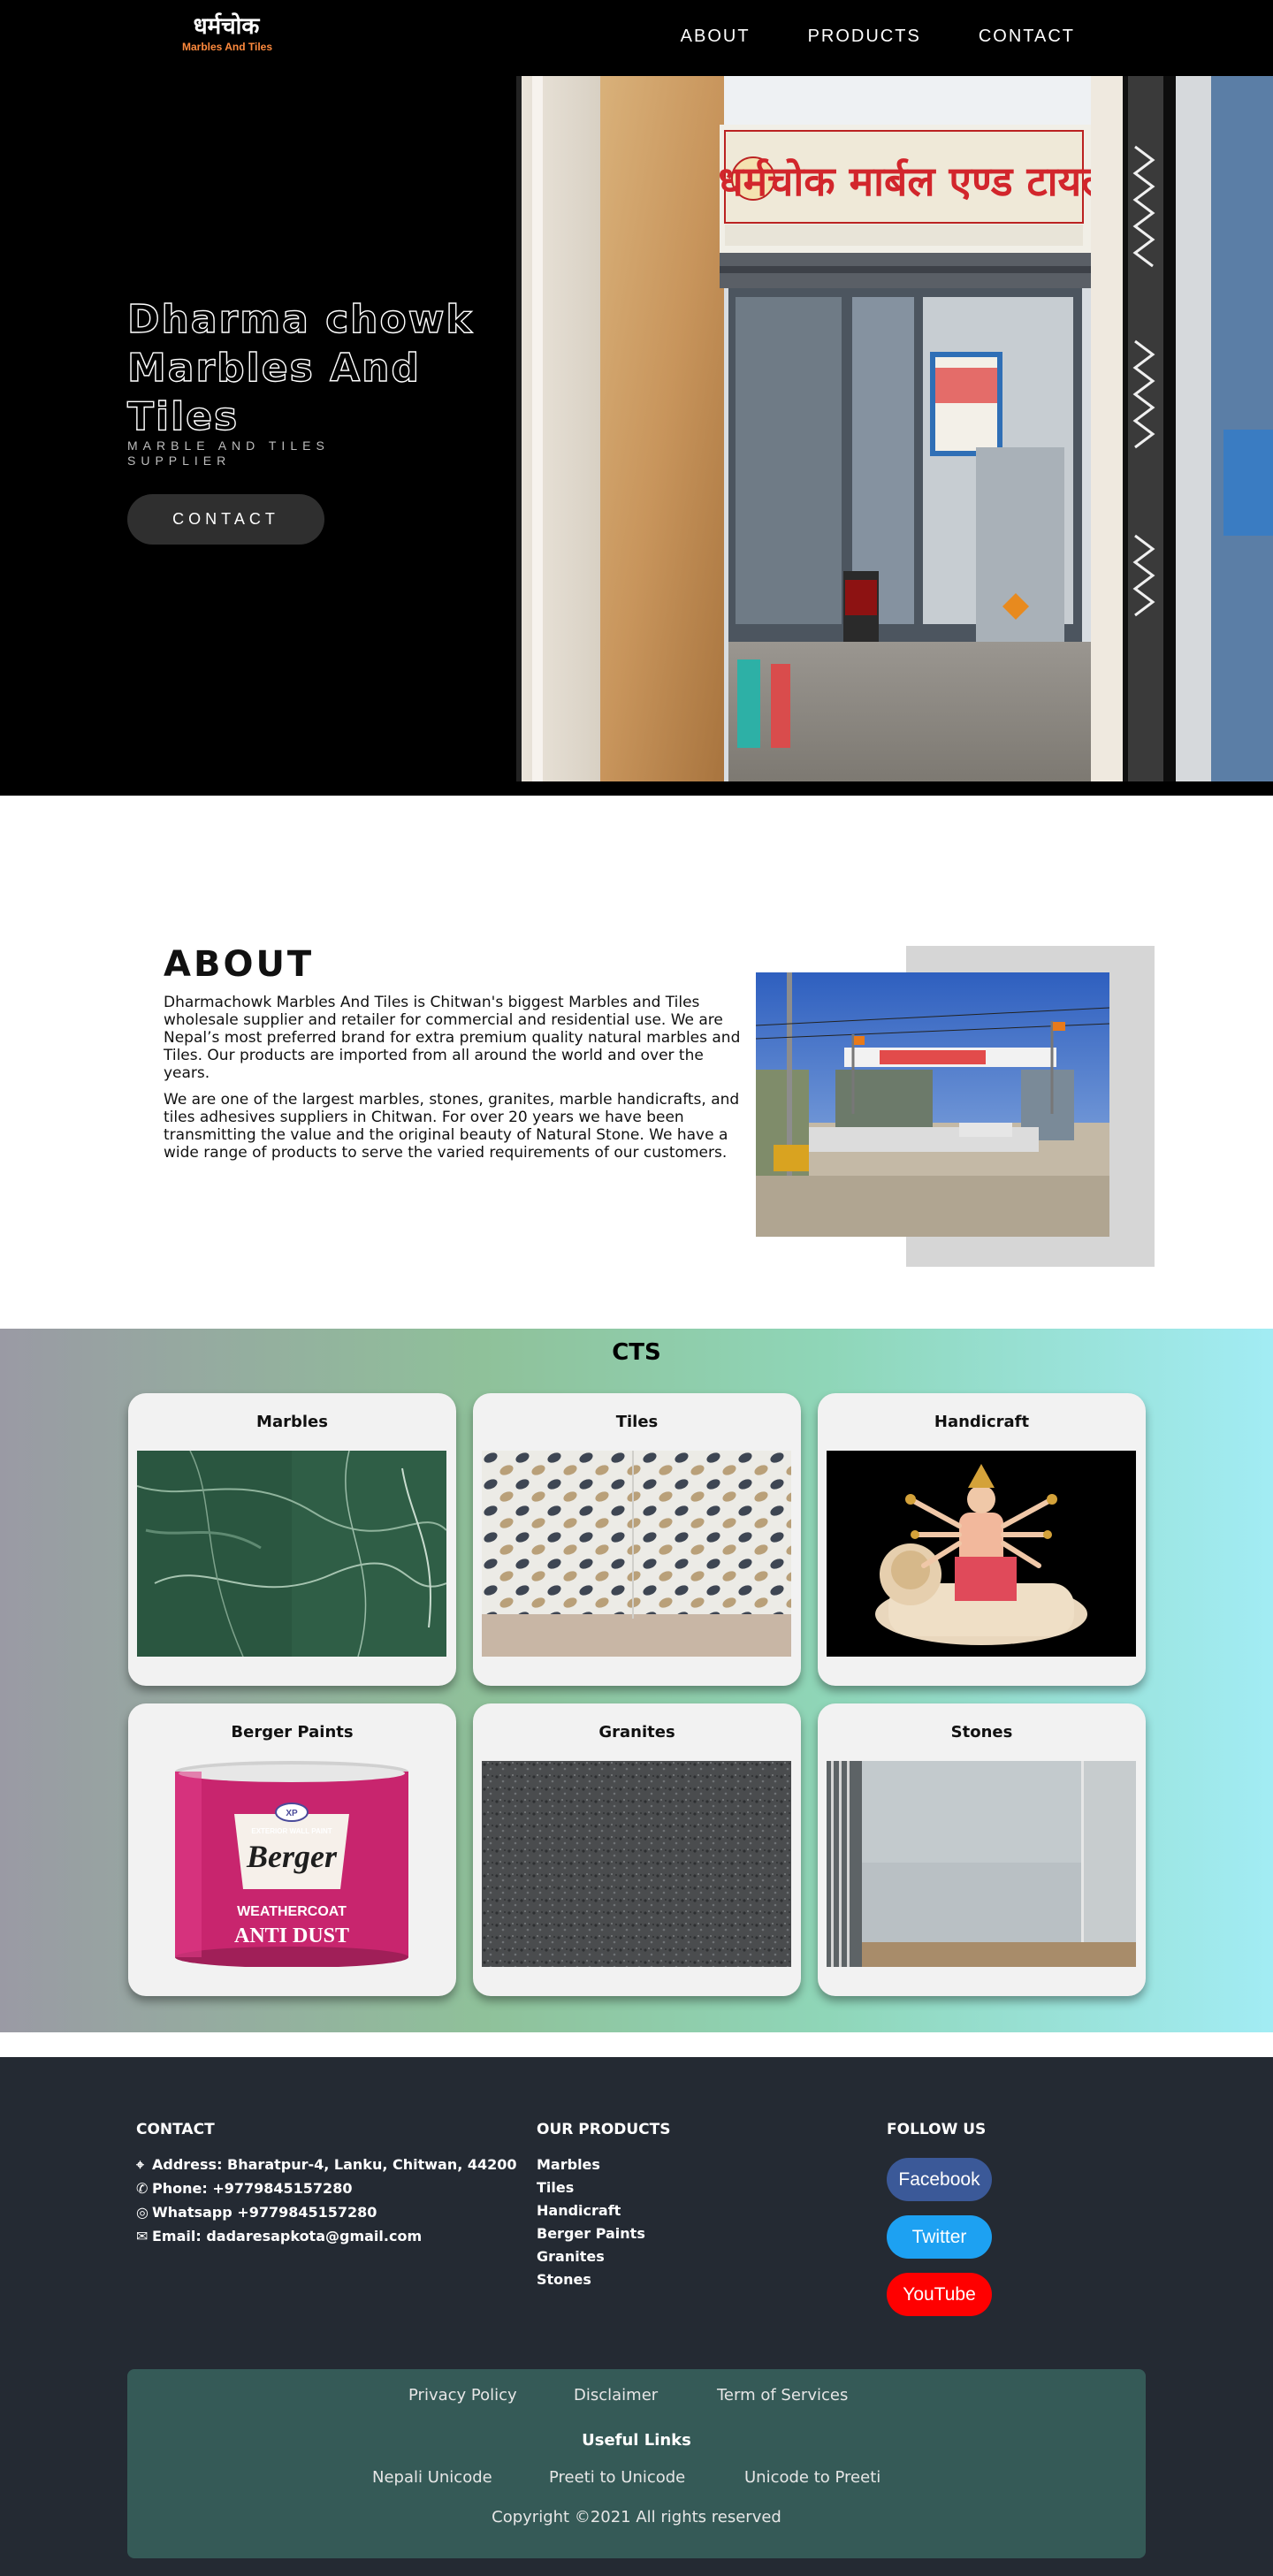 Image resolution: width=1273 pixels, height=2576 pixels. What do you see at coordinates (568, 2164) in the screenshot?
I see `footer-product-link-marbles: Marbles` at bounding box center [568, 2164].